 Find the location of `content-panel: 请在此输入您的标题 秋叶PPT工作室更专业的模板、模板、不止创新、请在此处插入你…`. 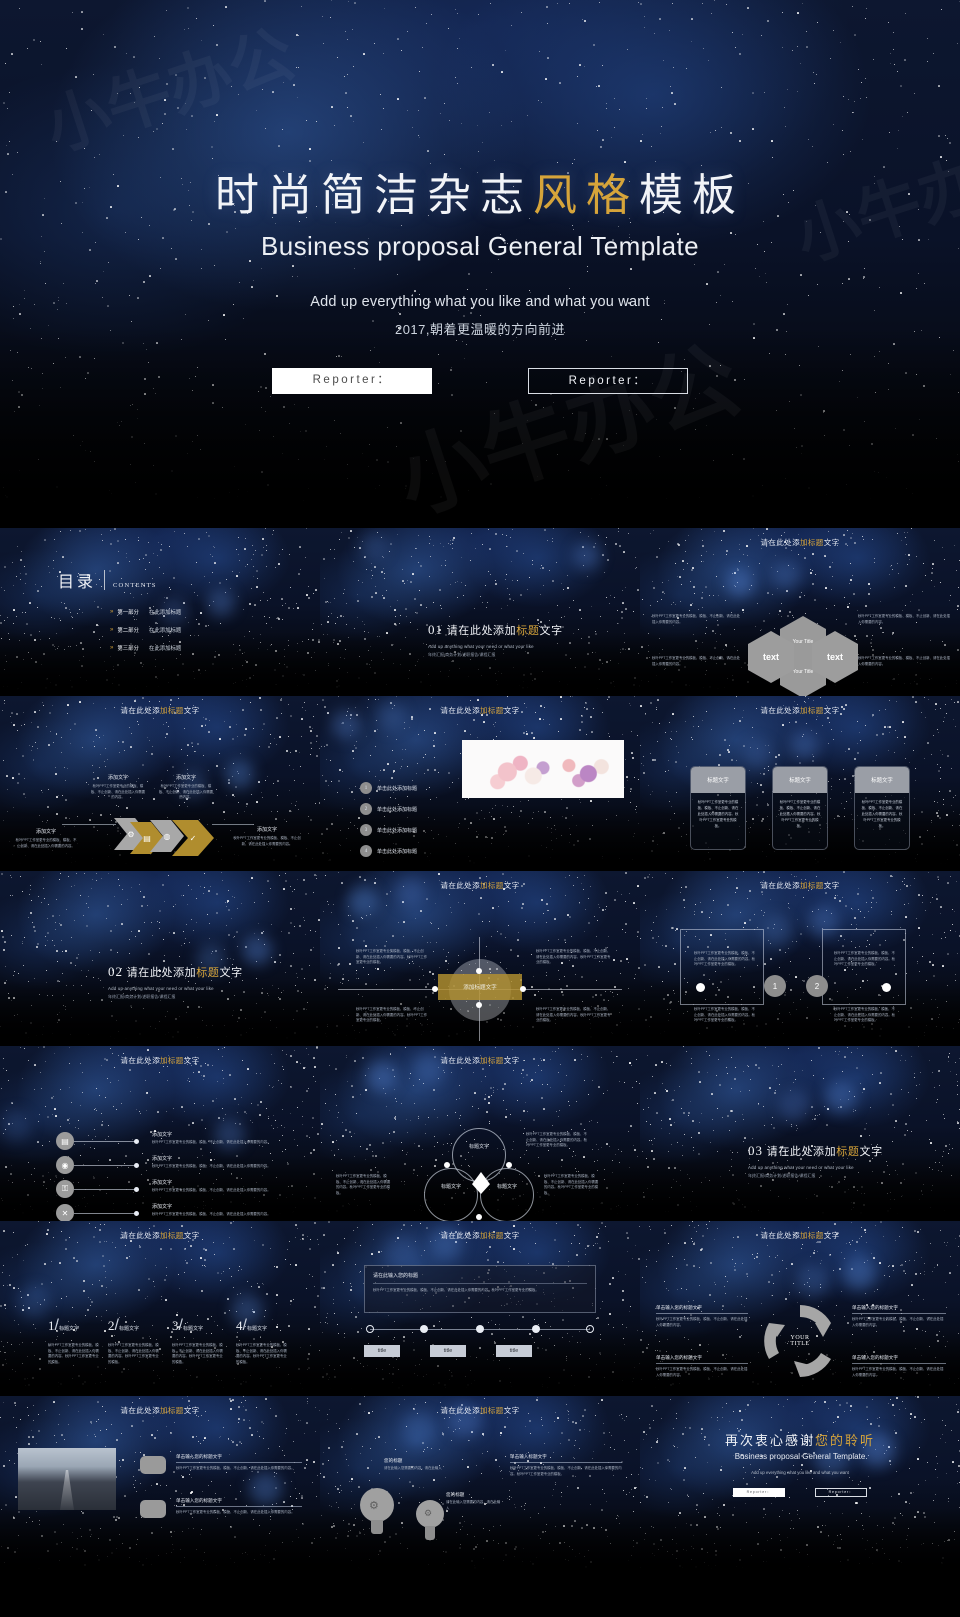

content-panel: 请在此输入您的标题 秋叶PPT工作室更专业的模板、模板、不止创新、请在此处插入你… is located at coordinates (480, 1289).